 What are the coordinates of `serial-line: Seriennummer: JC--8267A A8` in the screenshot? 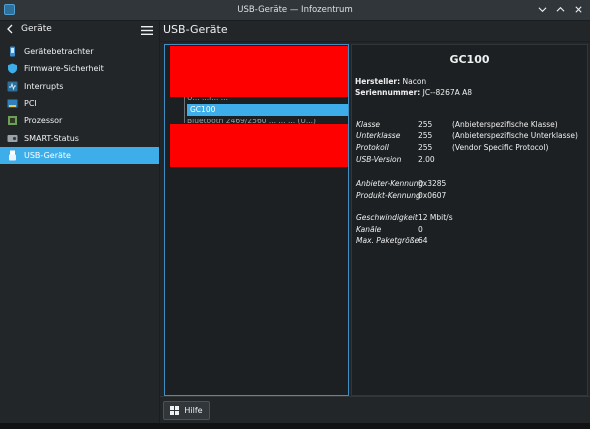 It's located at (413, 92).